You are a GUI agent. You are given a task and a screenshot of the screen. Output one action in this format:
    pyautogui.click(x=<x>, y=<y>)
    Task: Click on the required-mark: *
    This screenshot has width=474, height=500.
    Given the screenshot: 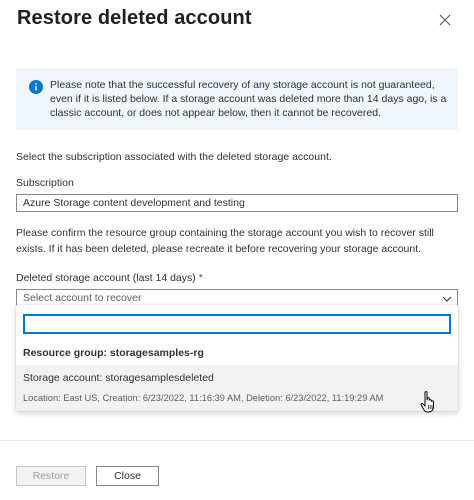 What is the action you would take?
    pyautogui.click(x=200, y=278)
    